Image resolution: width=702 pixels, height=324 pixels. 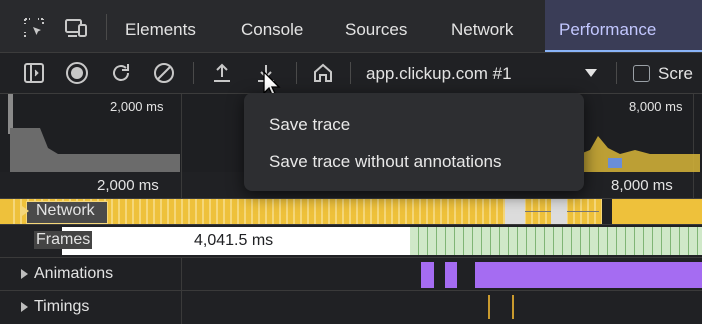 I want to click on expand-network-icon, so click(x=25, y=211).